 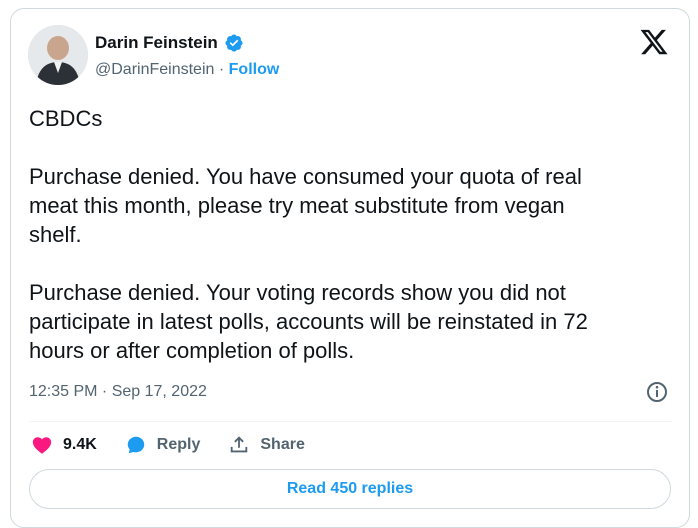 I want to click on reply-bubble-icon, so click(x=136, y=445).